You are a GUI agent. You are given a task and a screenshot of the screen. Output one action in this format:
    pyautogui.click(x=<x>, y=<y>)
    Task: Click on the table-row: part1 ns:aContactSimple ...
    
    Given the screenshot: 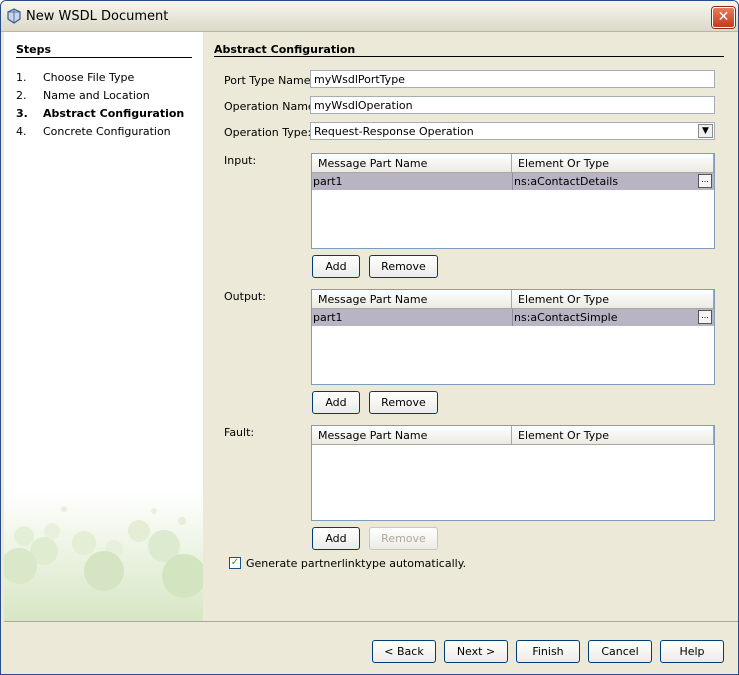 What is the action you would take?
    pyautogui.click(x=513, y=317)
    